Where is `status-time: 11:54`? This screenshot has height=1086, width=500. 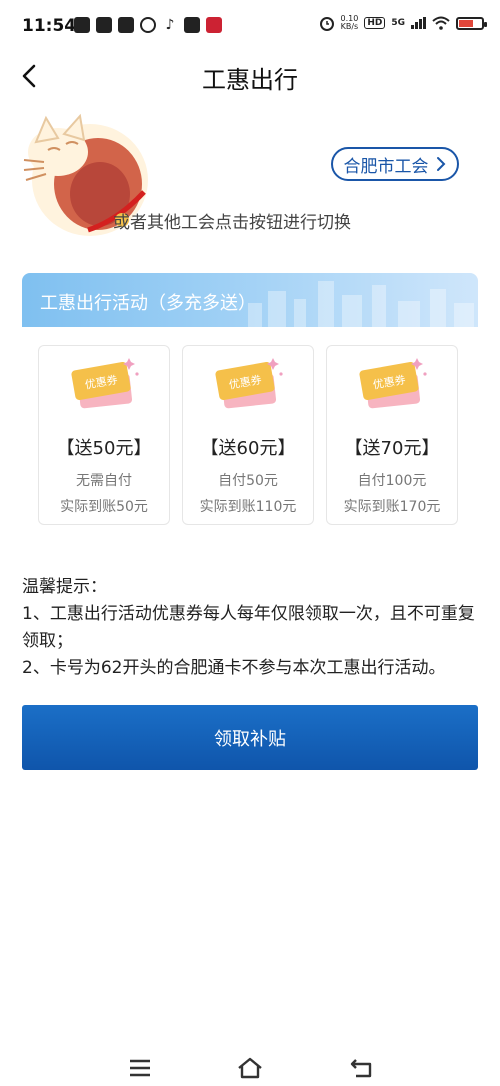
status-time: 11:54 is located at coordinates (49, 26).